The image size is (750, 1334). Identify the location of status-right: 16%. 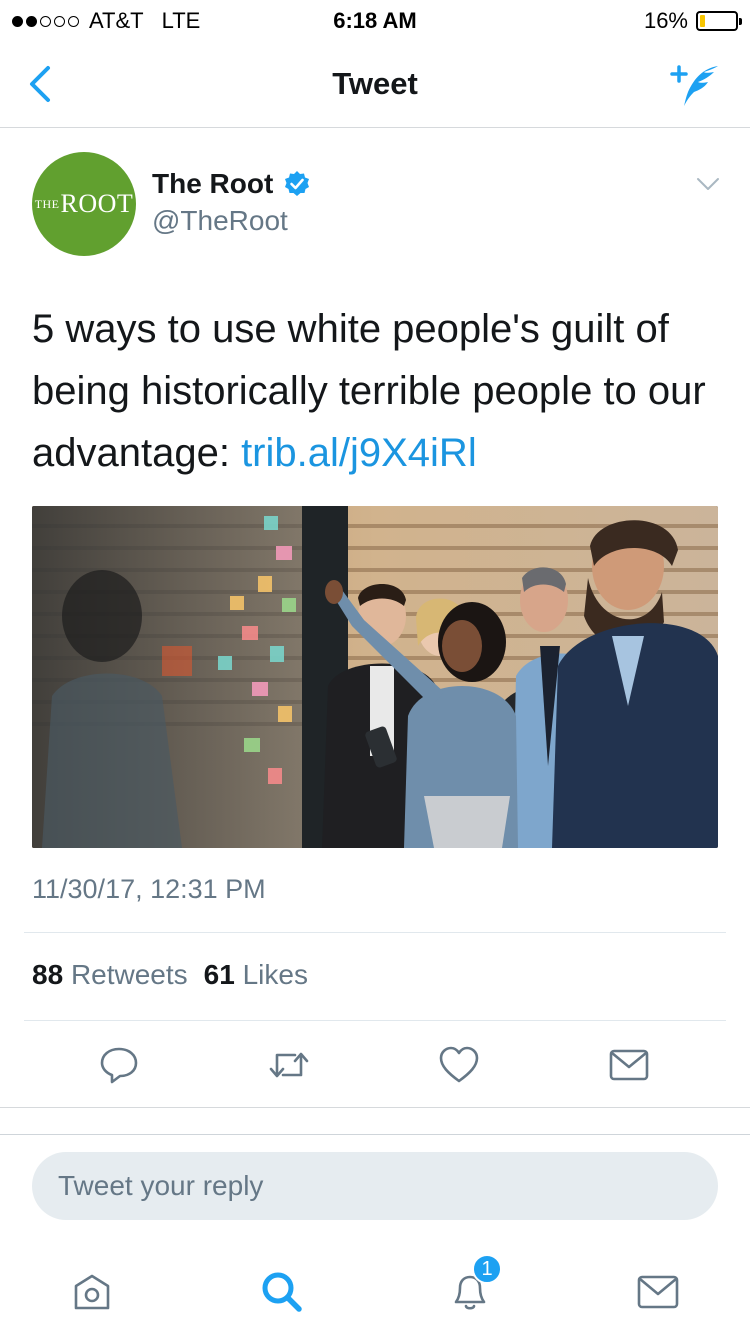
(692, 21).